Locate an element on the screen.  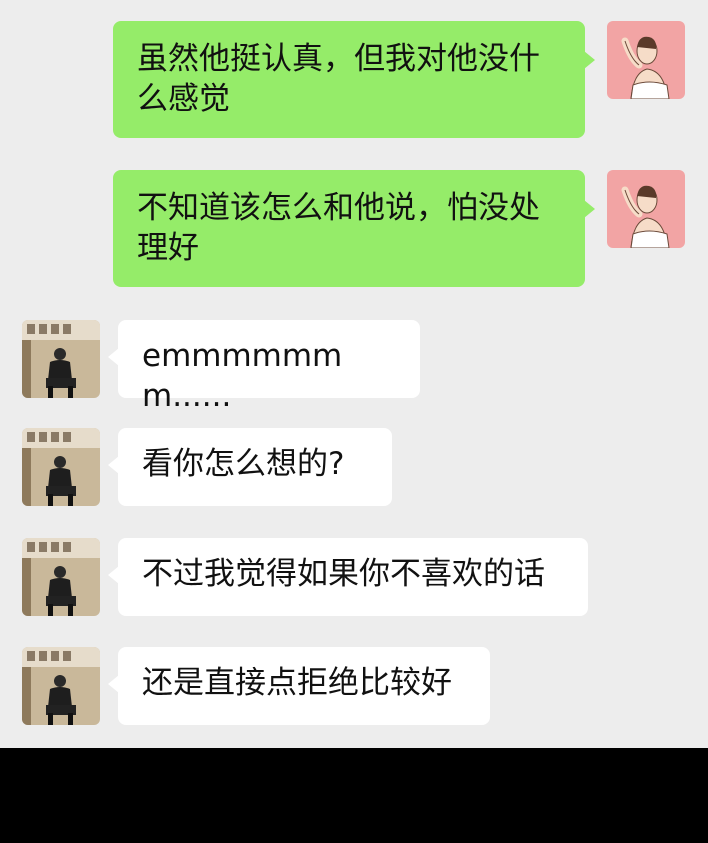
received-message-bubble: 看你怎么想的? is located at coordinates (250, 467).